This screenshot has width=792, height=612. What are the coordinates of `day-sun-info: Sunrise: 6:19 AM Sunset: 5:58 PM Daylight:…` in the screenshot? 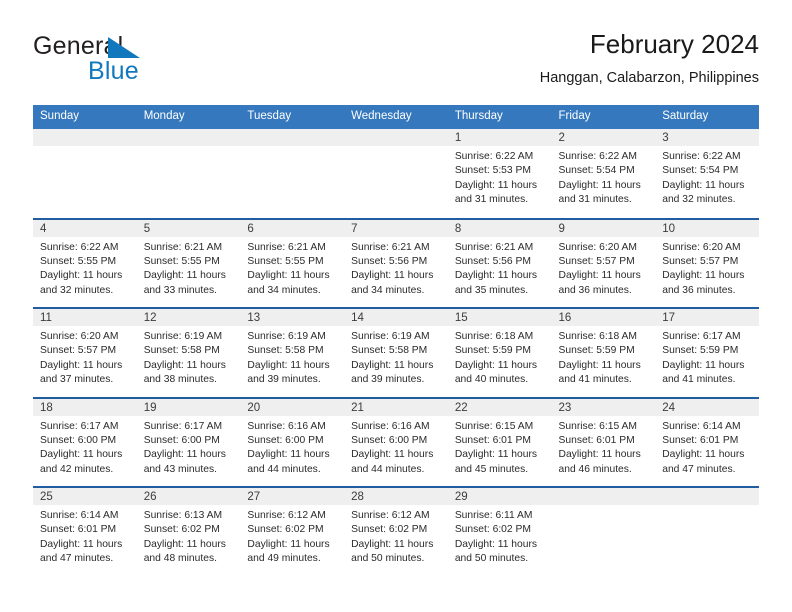 It's located at (292, 357).